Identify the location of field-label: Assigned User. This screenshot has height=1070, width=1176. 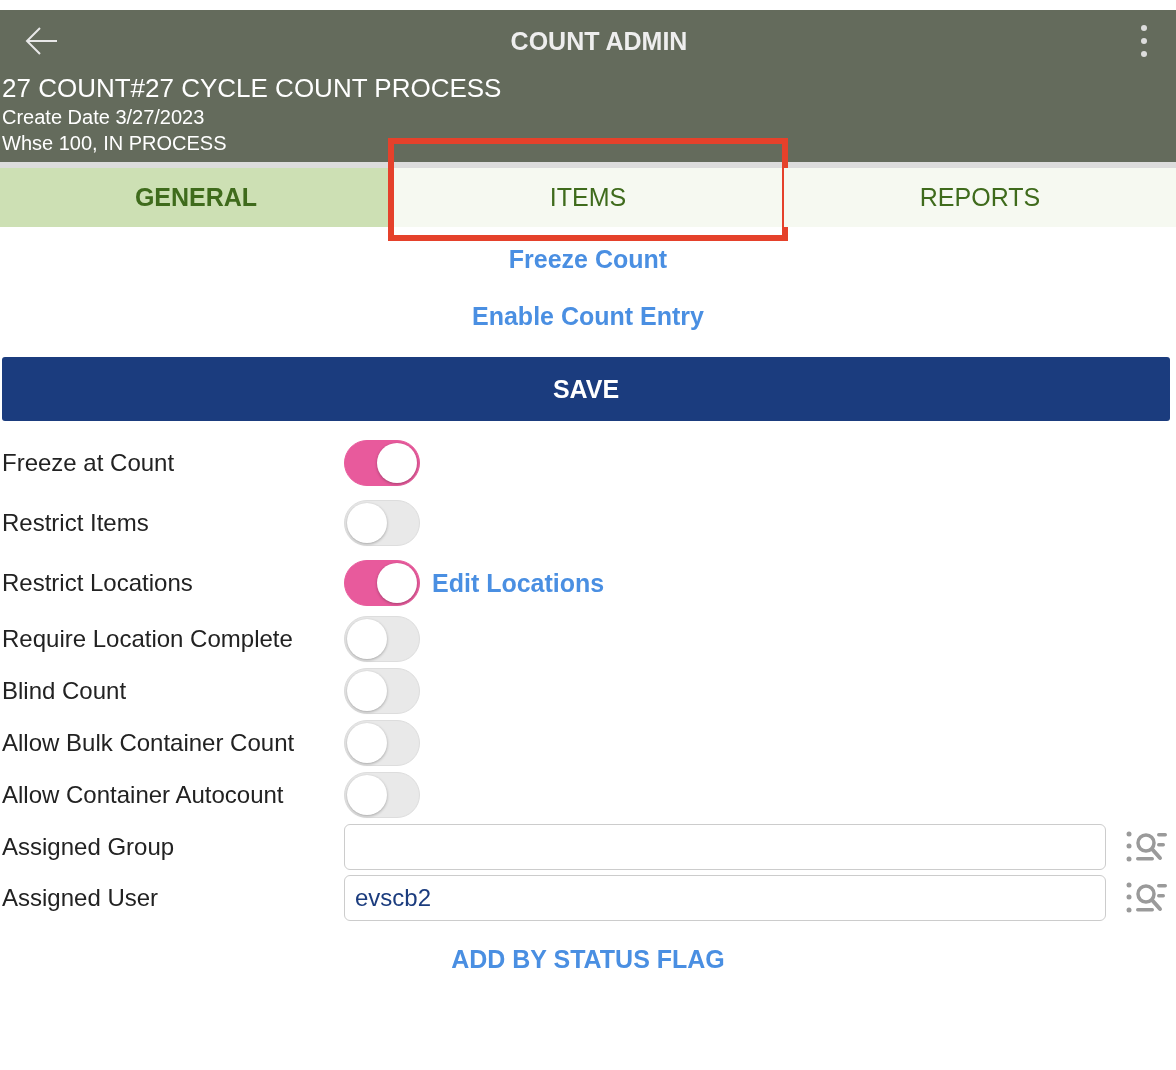
(80, 897).